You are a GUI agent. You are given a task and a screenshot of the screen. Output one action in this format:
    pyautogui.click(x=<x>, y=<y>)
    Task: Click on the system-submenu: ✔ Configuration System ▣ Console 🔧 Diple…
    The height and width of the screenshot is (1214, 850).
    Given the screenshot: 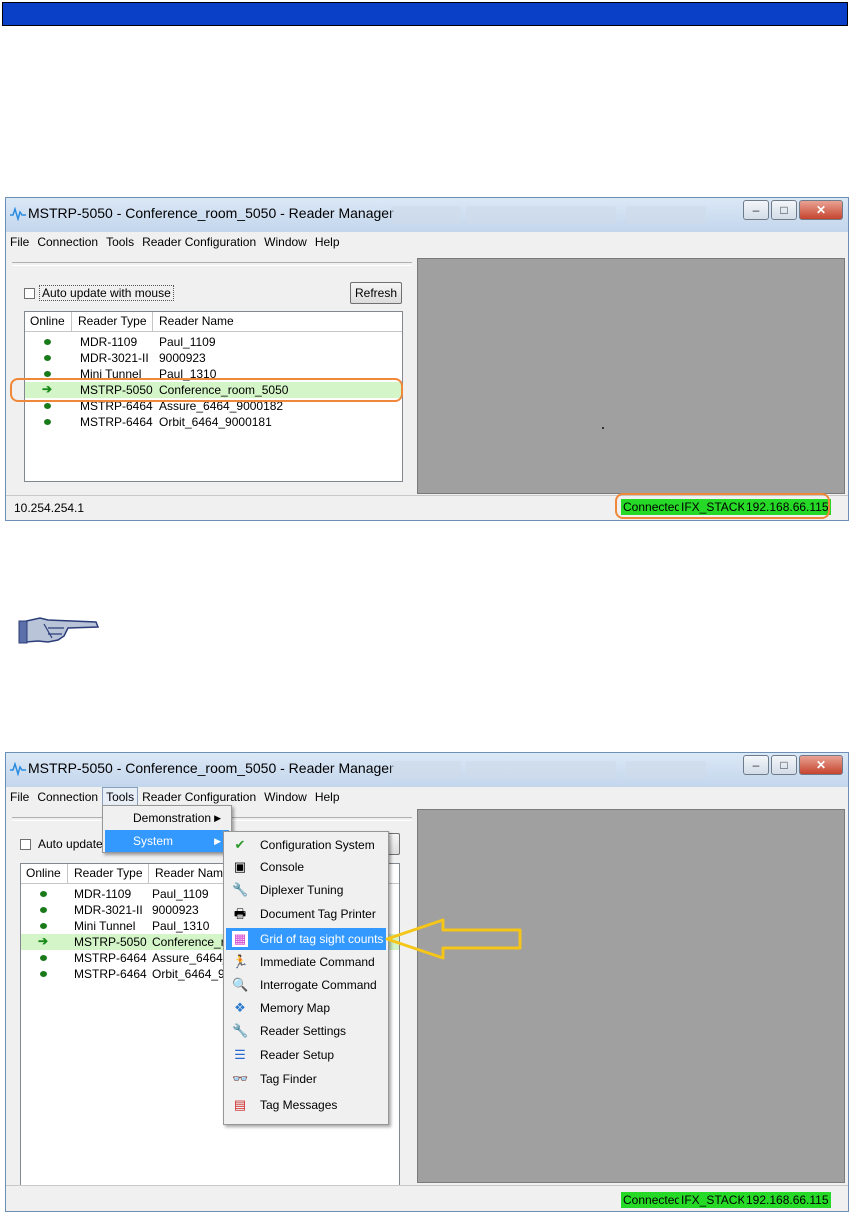 What is the action you would take?
    pyautogui.click(x=306, y=978)
    